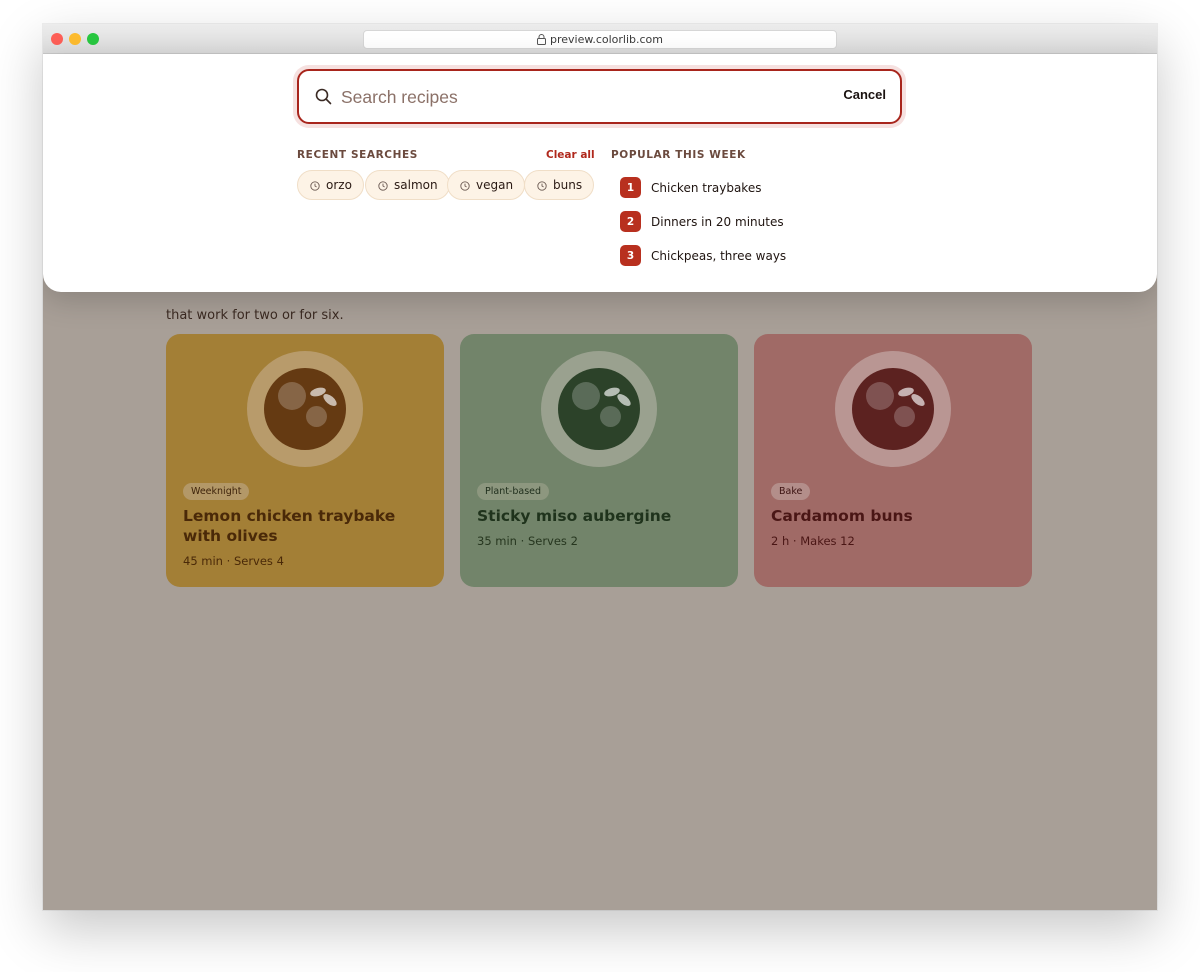 The width and height of the screenshot is (1200, 972). What do you see at coordinates (719, 255) in the screenshot?
I see `popular-item-label: Chickpeas, three ways` at bounding box center [719, 255].